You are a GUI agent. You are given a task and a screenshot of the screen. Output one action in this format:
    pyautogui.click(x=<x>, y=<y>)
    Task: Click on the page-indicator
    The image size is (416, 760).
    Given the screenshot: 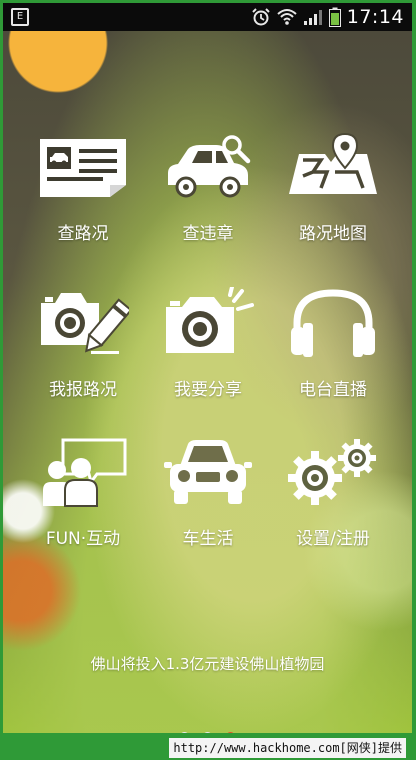 What is the action you would take?
    pyautogui.click(x=207, y=732)
    